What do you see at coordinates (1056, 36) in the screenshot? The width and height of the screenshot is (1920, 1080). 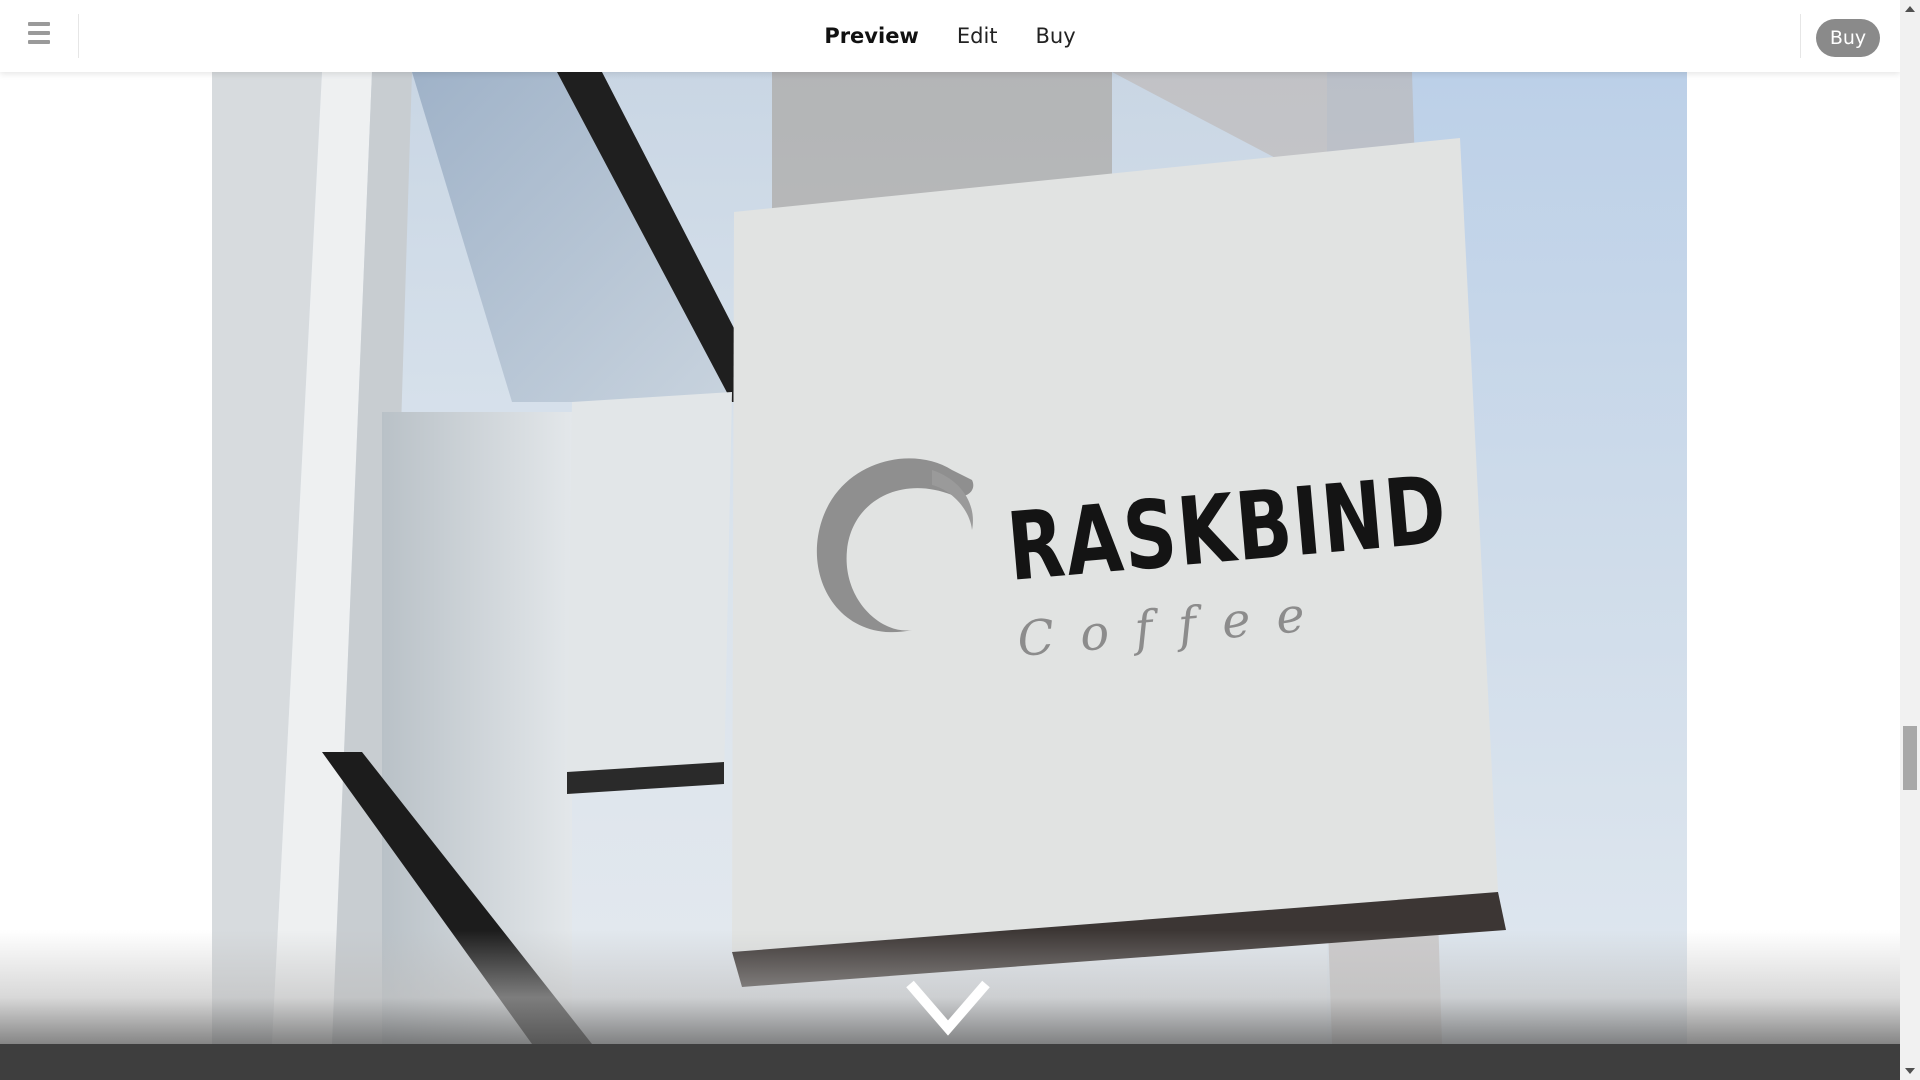 I see `tab-buy: Buy` at bounding box center [1056, 36].